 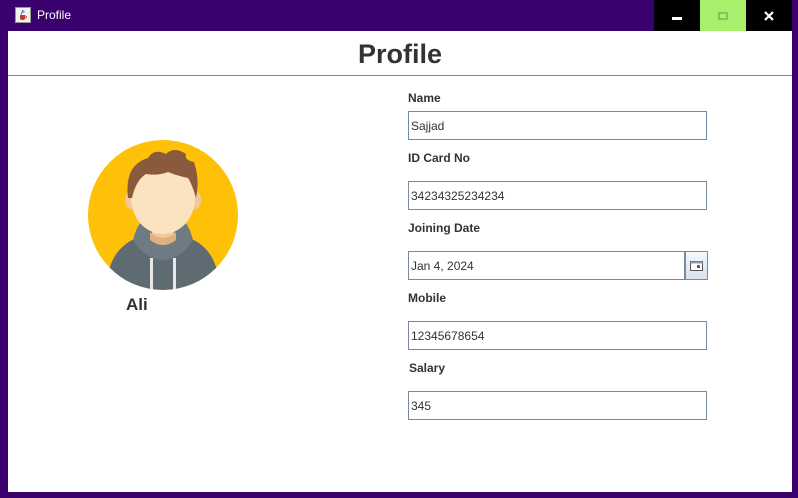 I want to click on close-button, so click(x=769, y=15).